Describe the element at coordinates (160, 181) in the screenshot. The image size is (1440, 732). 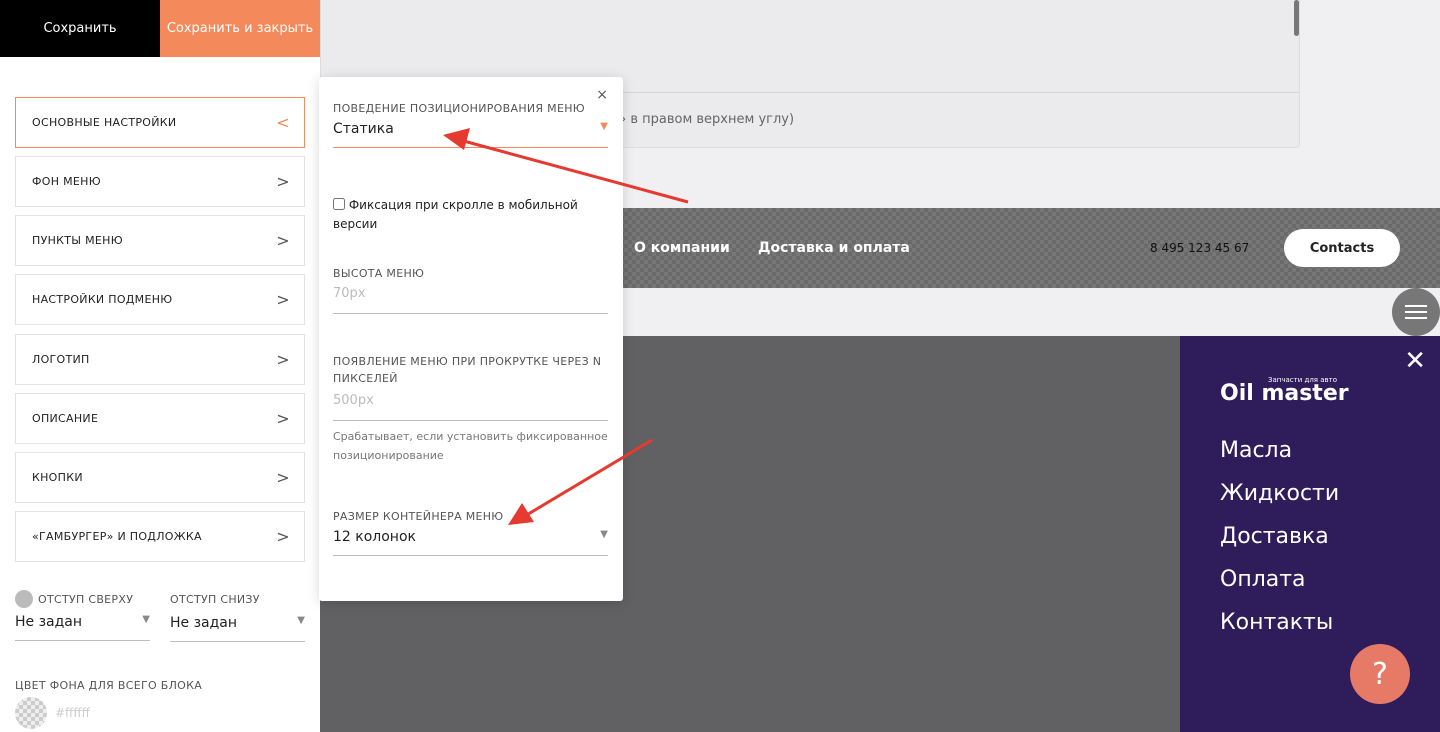
I see `sidebar-item-menu-bg: ФОН МЕНЮ >` at that location.